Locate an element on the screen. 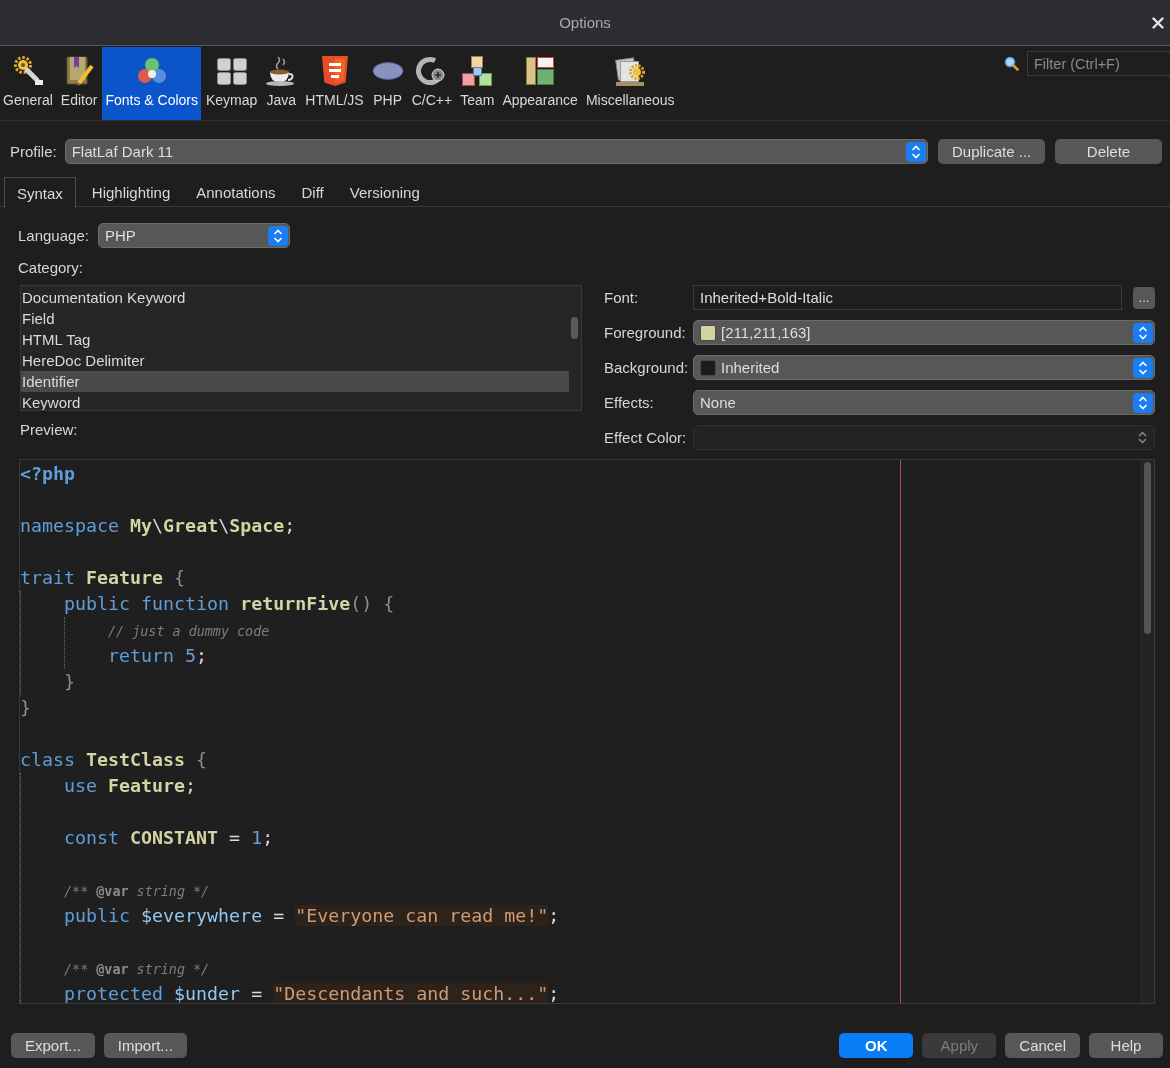 This screenshot has height=1068, width=1170. scrollbar-track is located at coordinates (1147, 731).